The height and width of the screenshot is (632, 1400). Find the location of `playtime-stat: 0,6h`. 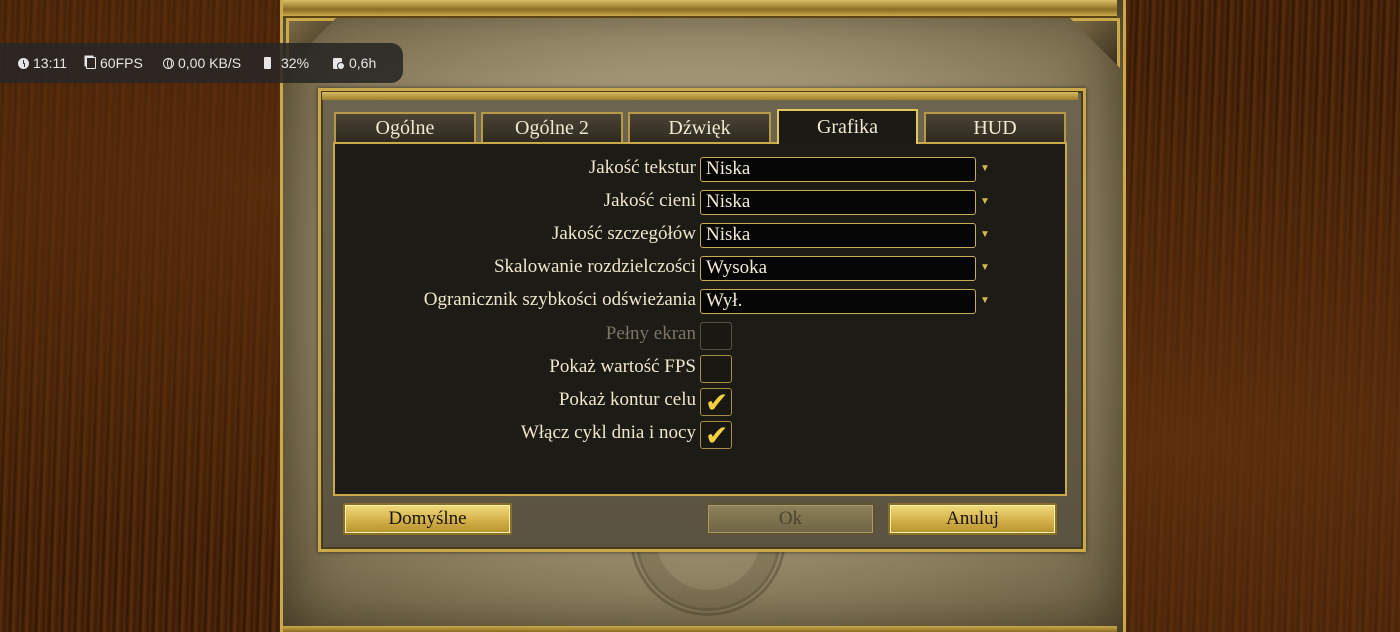

playtime-stat: 0,6h is located at coordinates (354, 63).